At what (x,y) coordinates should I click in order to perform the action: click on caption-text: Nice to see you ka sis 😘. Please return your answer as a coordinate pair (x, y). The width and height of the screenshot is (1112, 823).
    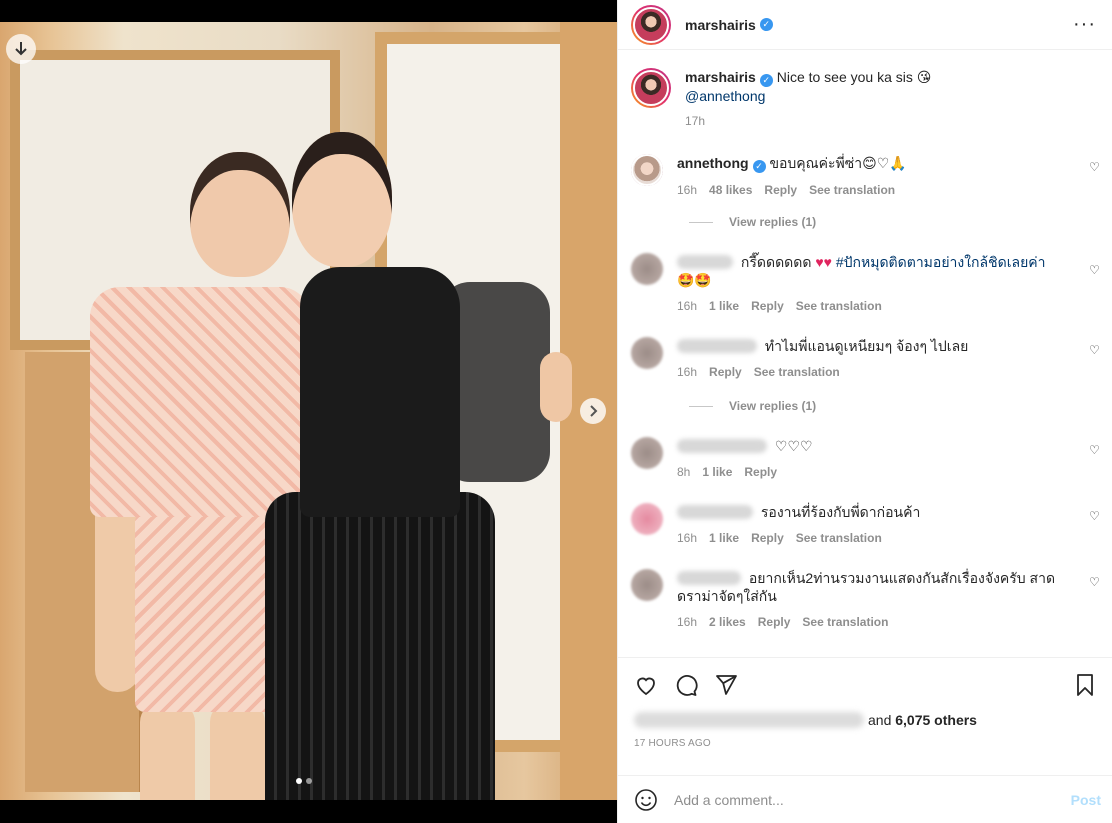
    Looking at the image, I should click on (854, 77).